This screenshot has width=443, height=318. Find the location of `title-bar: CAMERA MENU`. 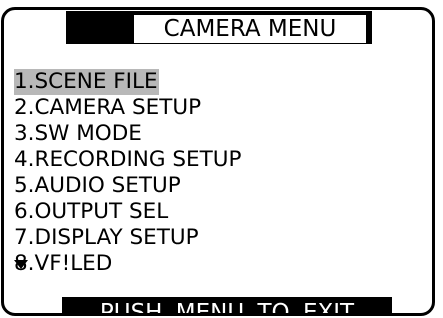

title-bar: CAMERA MENU is located at coordinates (219, 27).